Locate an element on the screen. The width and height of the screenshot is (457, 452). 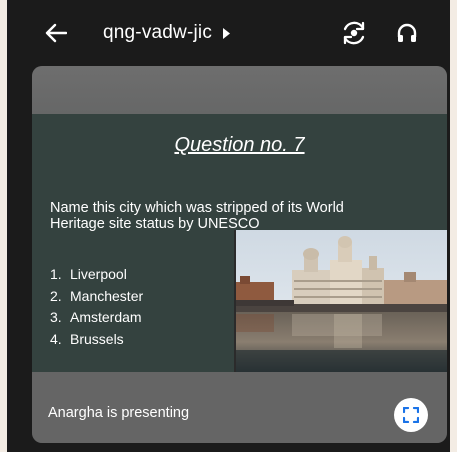
meeting-code-button: qng-vadw-jic is located at coordinates (167, 33).